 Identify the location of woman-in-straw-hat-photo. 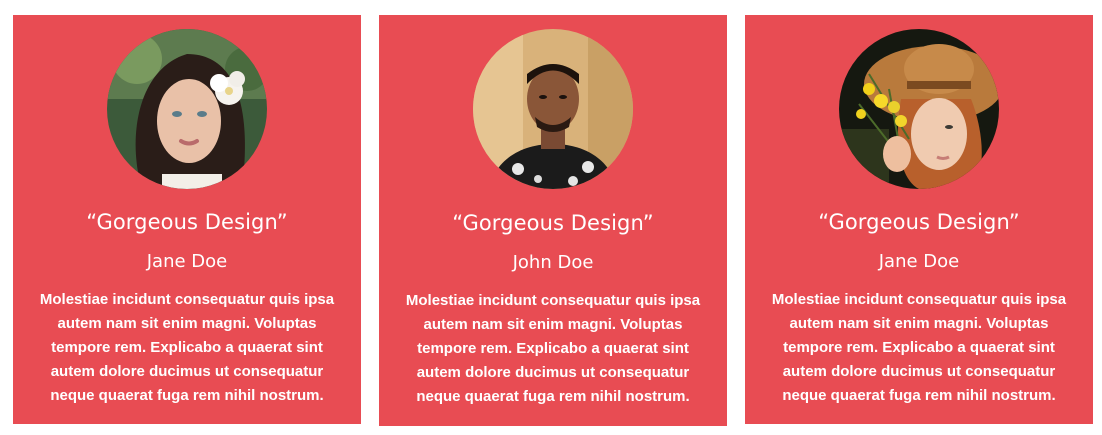
(919, 109).